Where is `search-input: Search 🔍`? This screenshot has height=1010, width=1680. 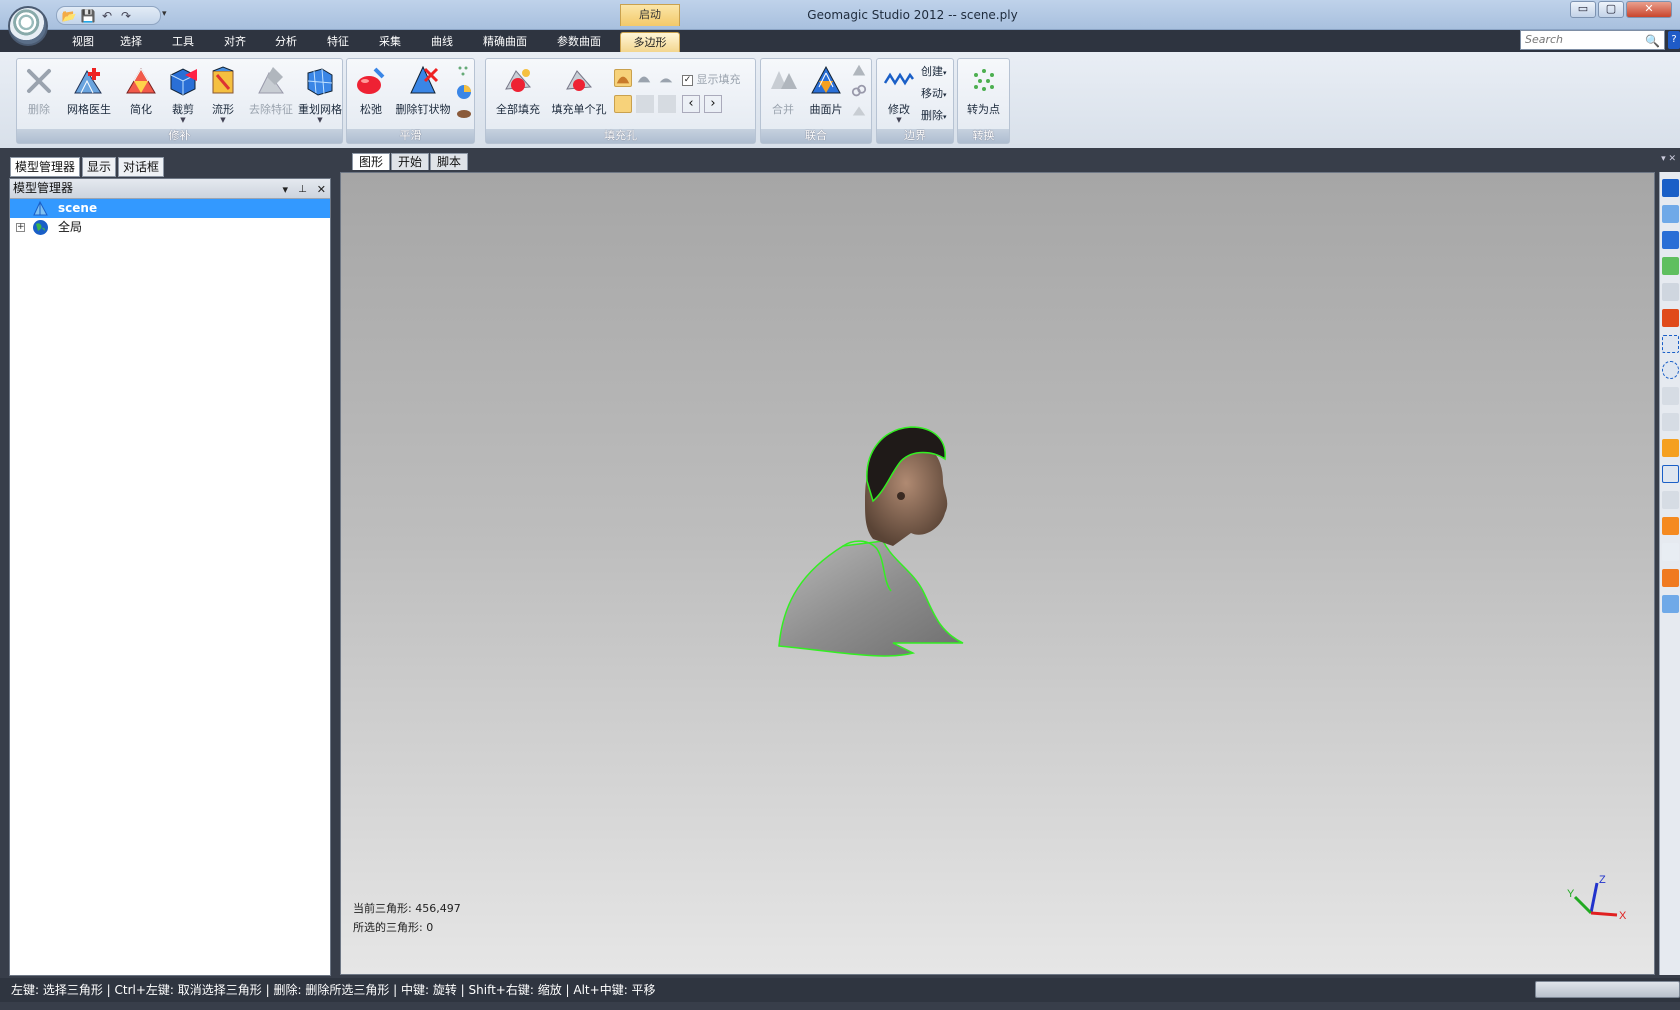
search-input: Search 🔍 is located at coordinates (1592, 40).